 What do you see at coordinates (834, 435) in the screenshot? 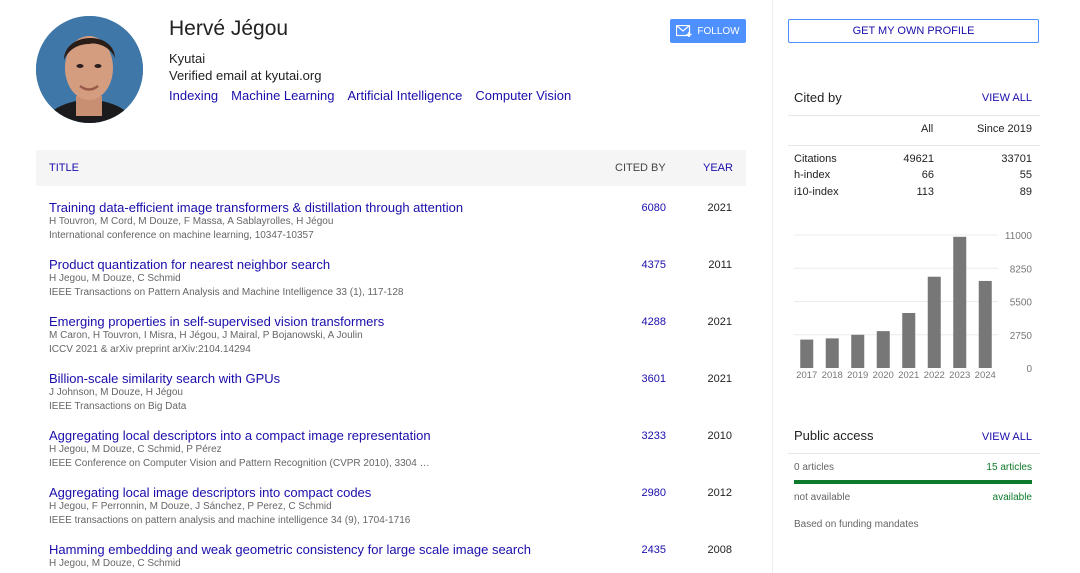
I see `public-access-title: Public access` at bounding box center [834, 435].